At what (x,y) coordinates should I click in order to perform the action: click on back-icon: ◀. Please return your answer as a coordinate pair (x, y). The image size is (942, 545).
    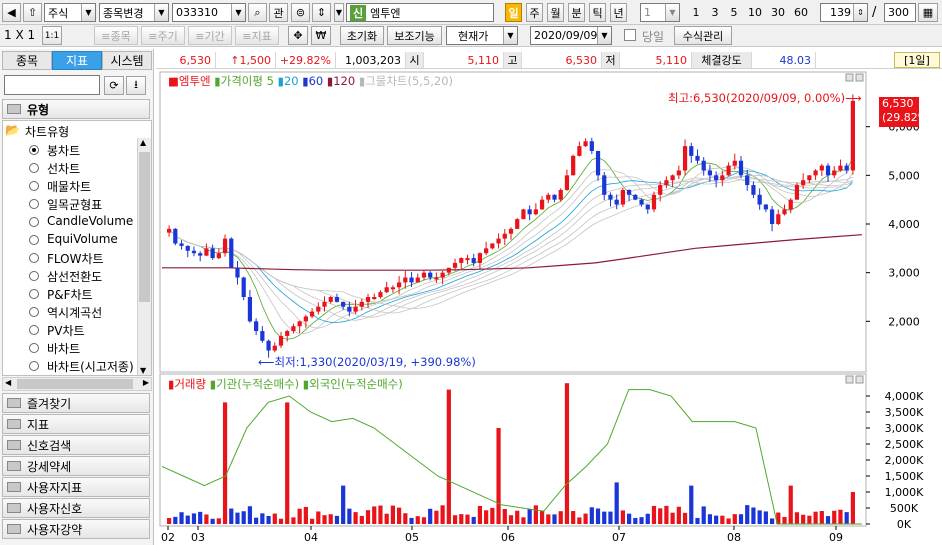
    Looking at the image, I should click on (11, 12).